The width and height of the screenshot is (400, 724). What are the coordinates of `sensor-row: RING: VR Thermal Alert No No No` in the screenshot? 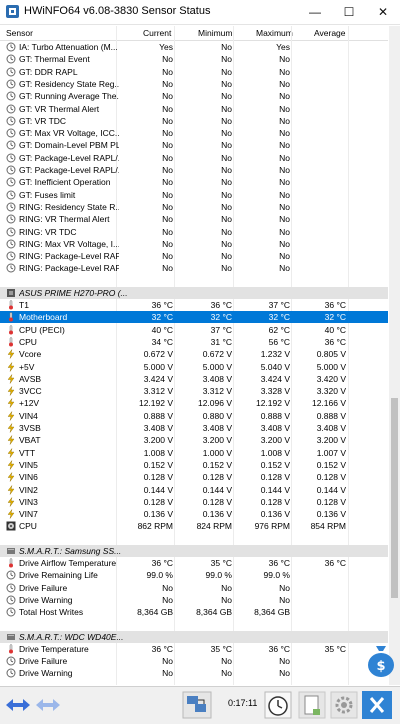 It's located at (194, 219).